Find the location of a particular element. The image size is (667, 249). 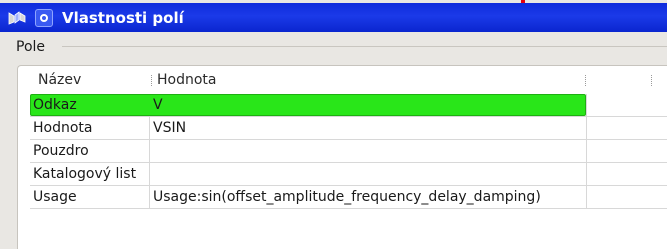

field-value-cell: VSIN is located at coordinates (369, 128).